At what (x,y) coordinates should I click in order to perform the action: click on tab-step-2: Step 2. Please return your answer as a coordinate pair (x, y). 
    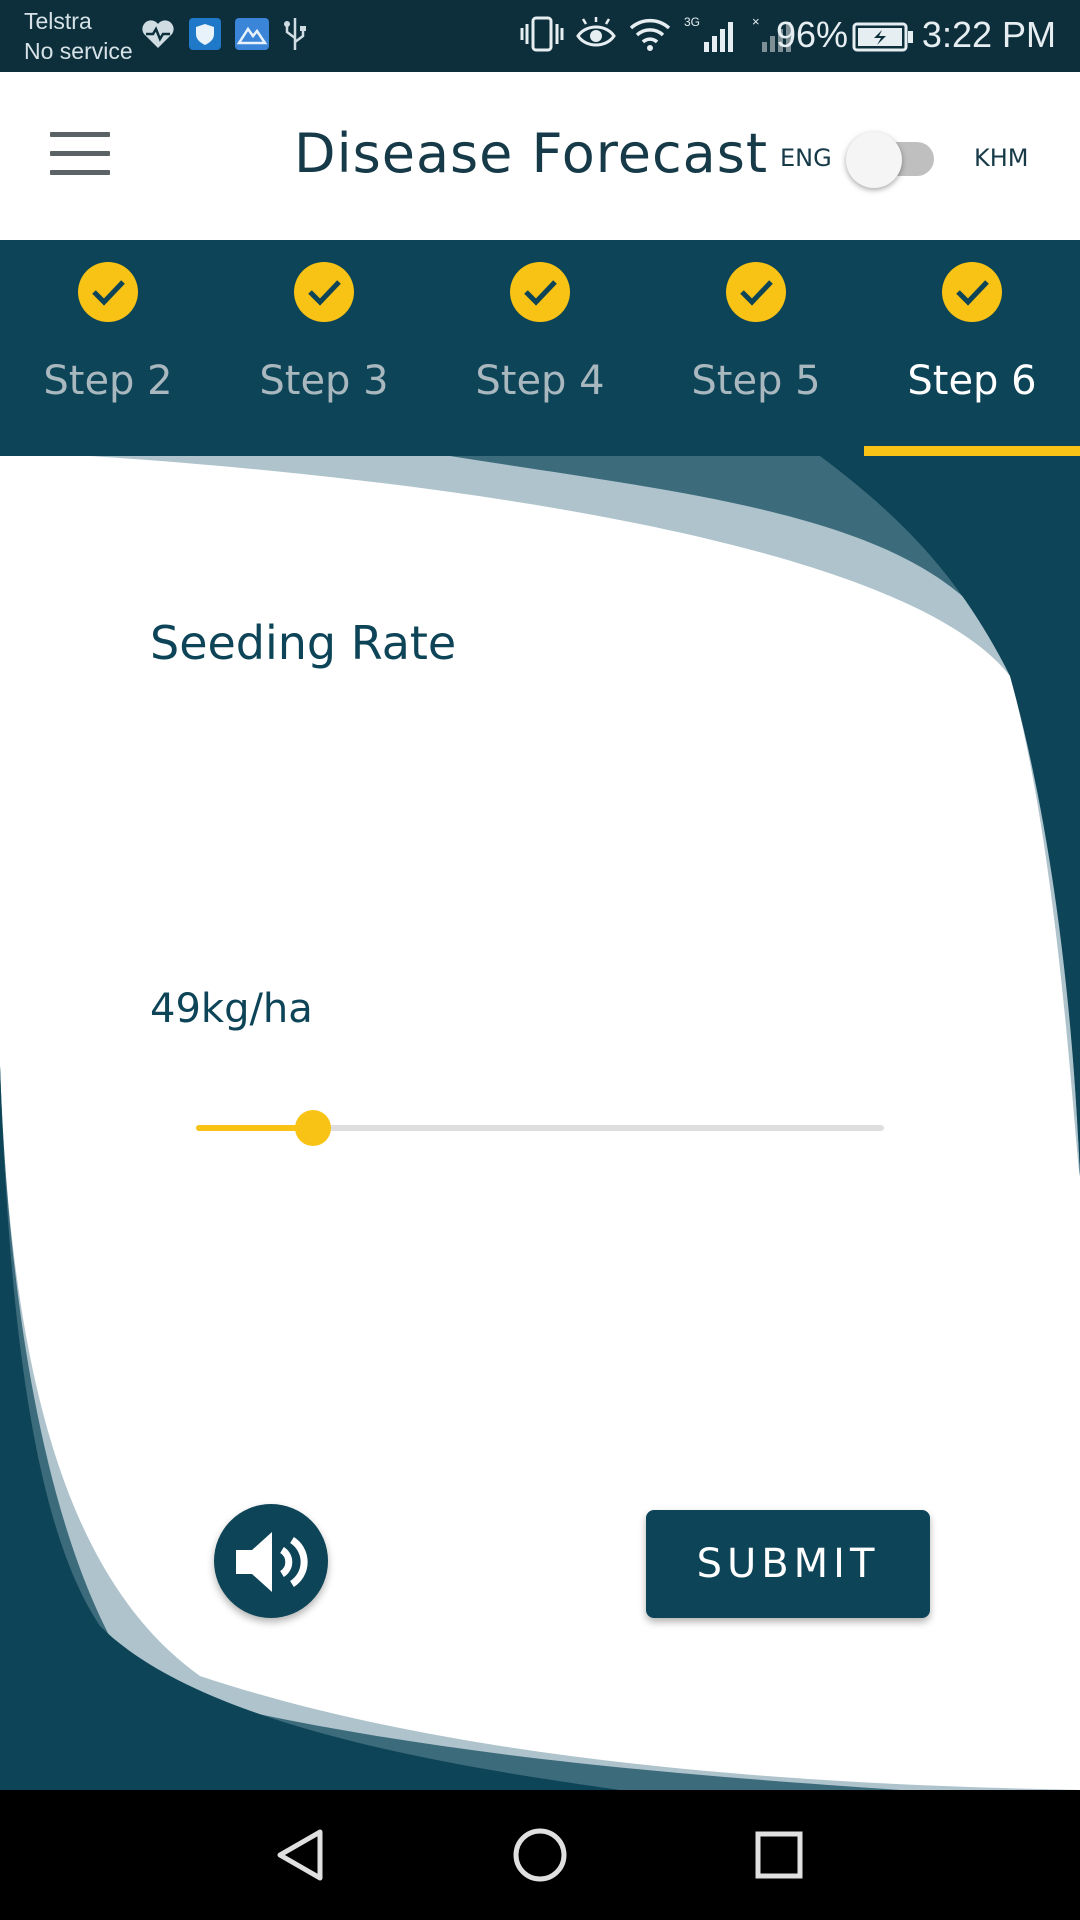
    Looking at the image, I should click on (108, 348).